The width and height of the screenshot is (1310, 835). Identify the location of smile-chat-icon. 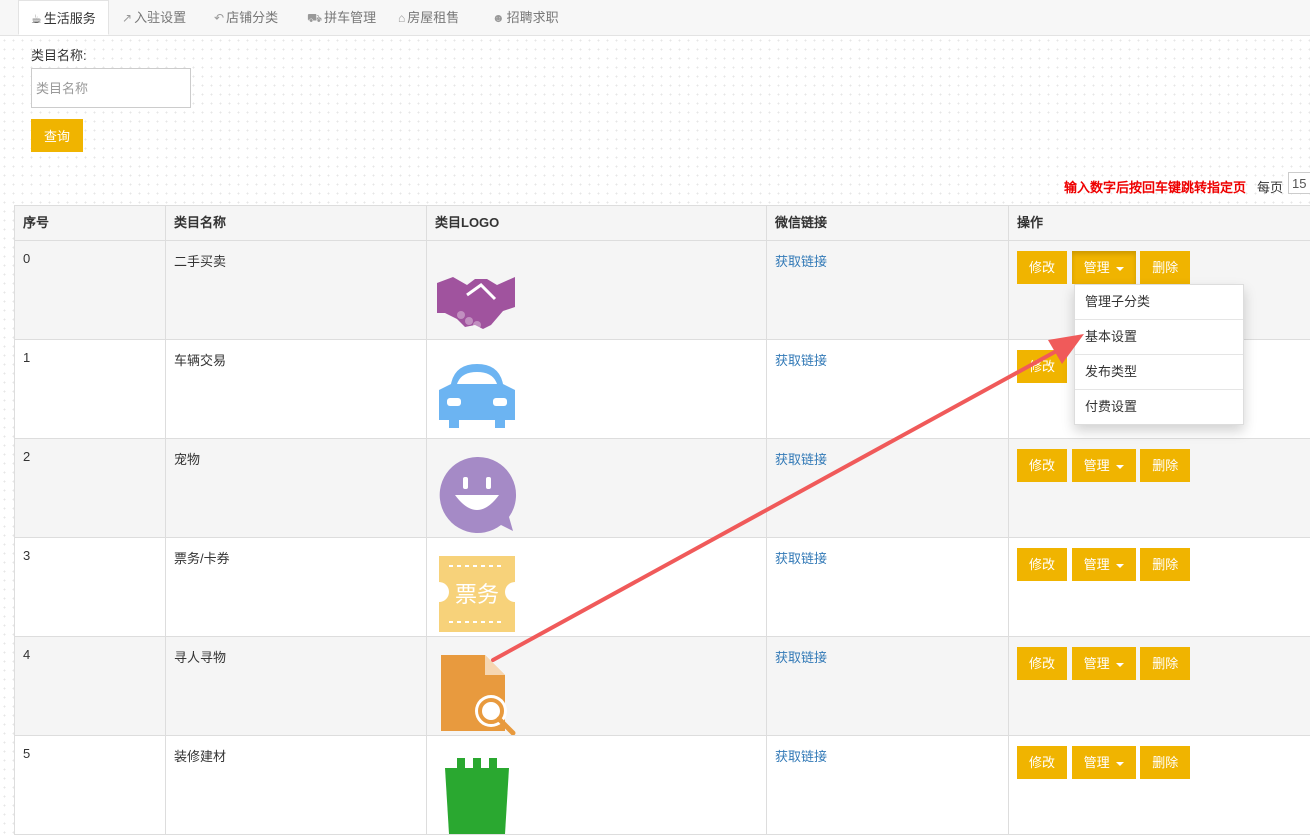
(477, 495).